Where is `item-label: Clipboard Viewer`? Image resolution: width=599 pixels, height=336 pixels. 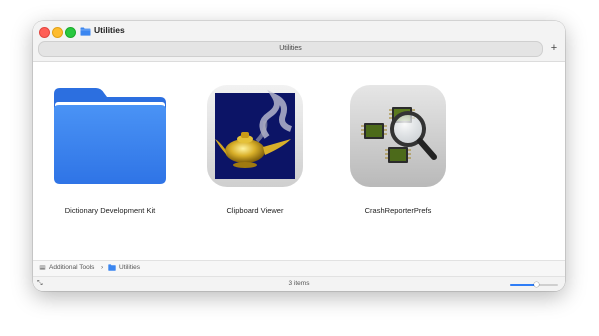 item-label: Clipboard Viewer is located at coordinates (255, 210).